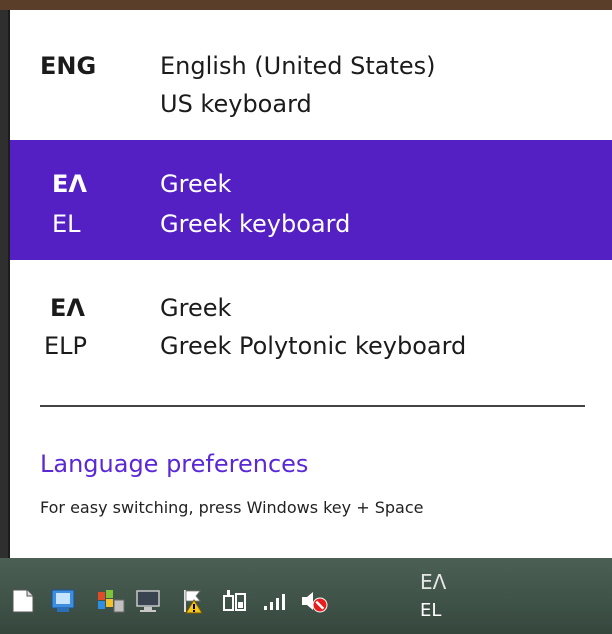  I want to click on signal-icon, so click(277, 601).